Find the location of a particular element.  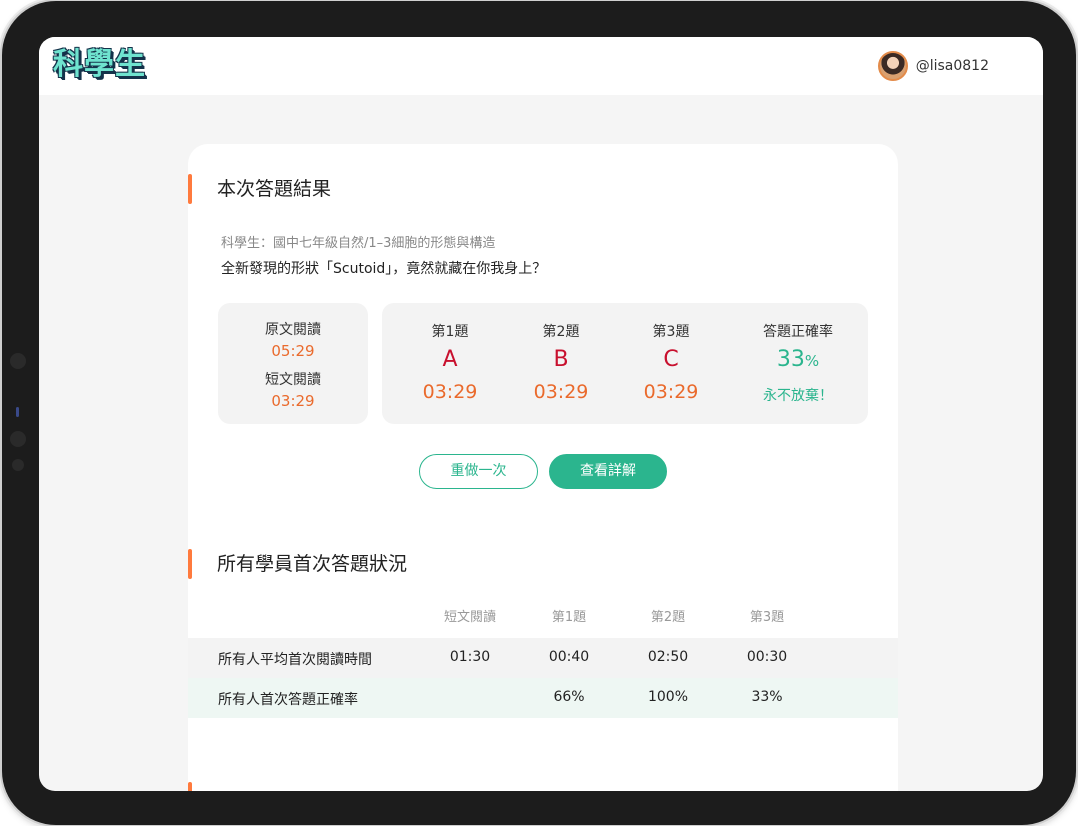

side-sensor is located at coordinates (17, 412).